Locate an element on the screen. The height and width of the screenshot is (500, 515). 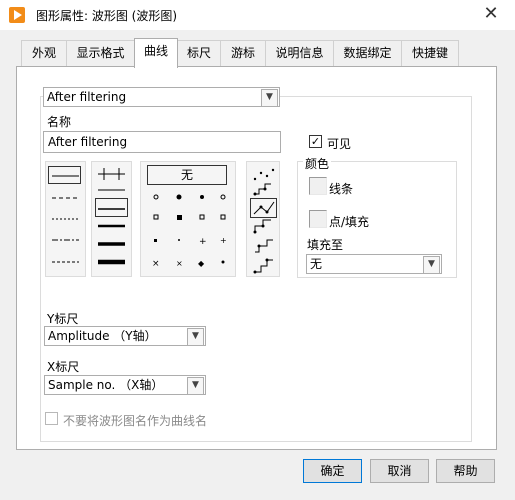
plot-select-value: After filtering is located at coordinates (87, 97).